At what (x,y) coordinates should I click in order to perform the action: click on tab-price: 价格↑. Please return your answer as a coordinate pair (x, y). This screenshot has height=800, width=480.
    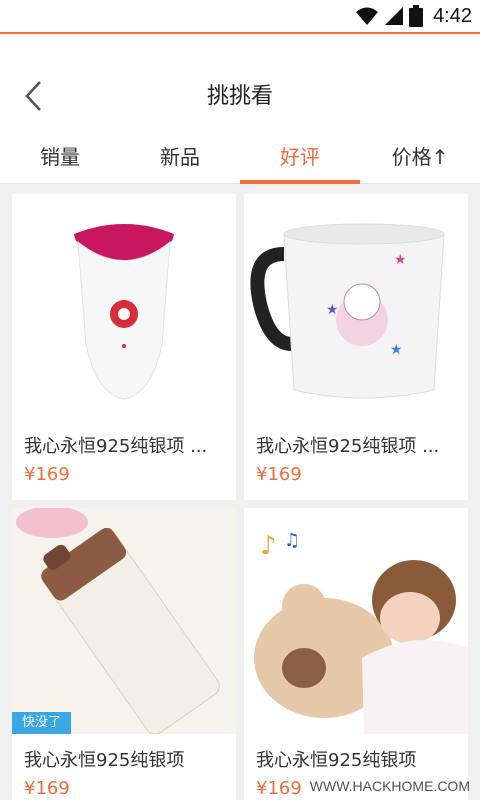
    Looking at the image, I should click on (420, 155).